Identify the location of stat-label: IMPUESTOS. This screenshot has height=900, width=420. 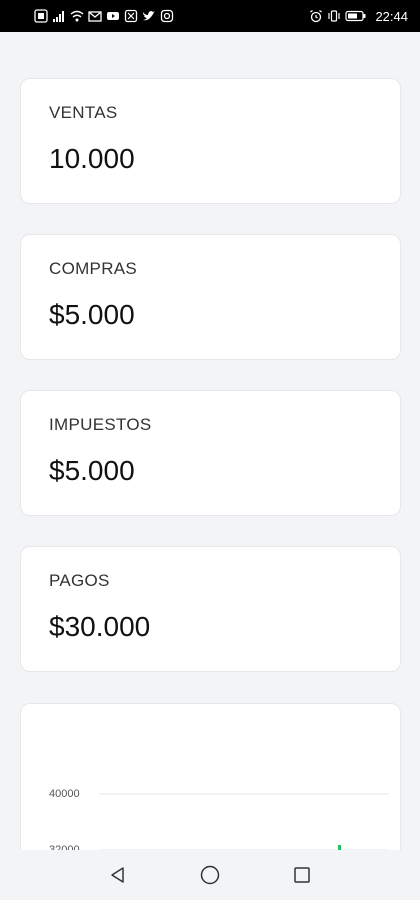
(100, 424).